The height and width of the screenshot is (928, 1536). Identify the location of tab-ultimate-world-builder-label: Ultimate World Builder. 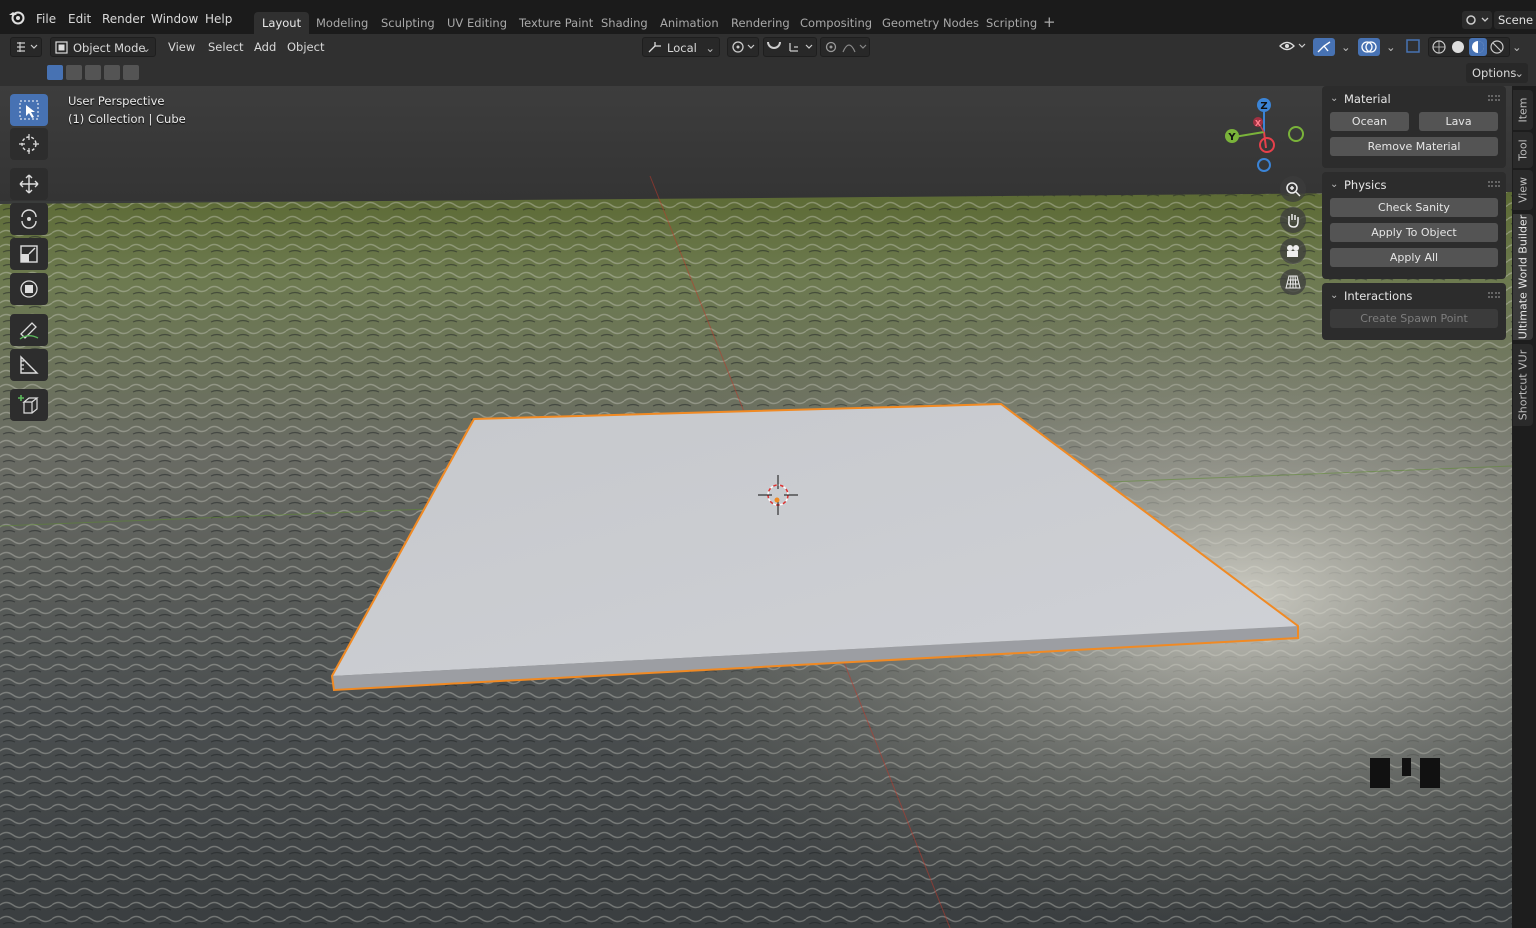
(1523, 277).